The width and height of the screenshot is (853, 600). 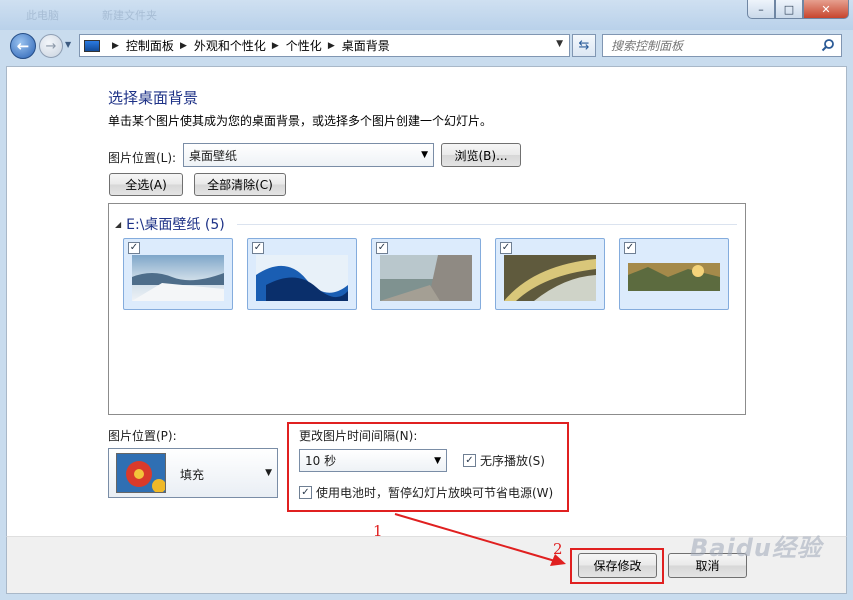 I want to click on forward-arrow-icon: →, so click(x=51, y=46).